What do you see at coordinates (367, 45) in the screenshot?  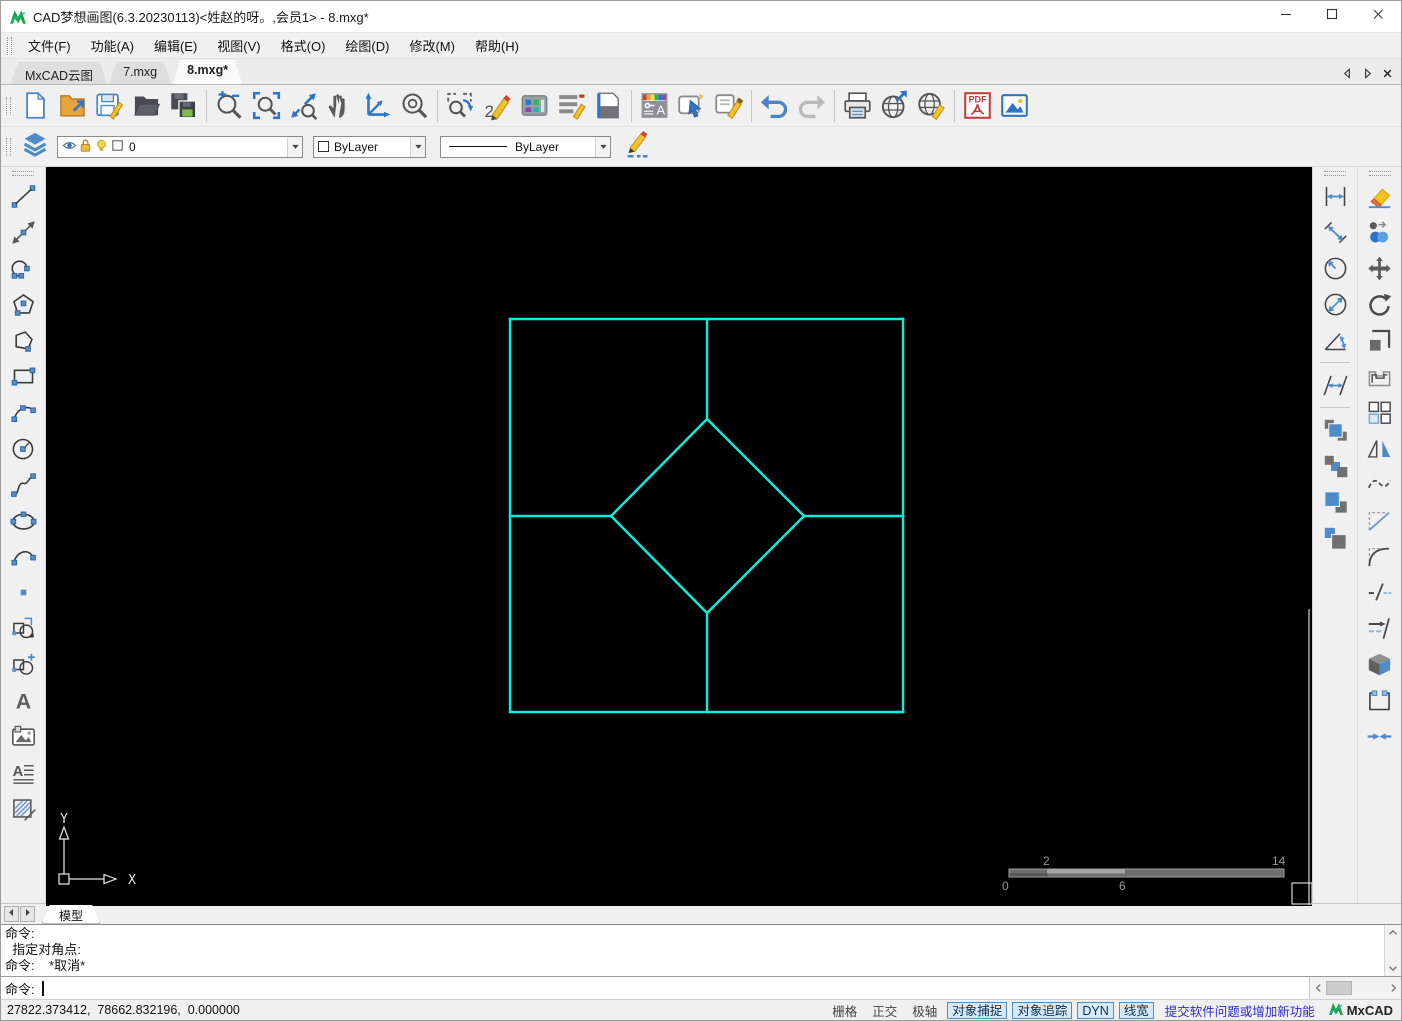 I see `menu-item-5: 绘图(D)` at bounding box center [367, 45].